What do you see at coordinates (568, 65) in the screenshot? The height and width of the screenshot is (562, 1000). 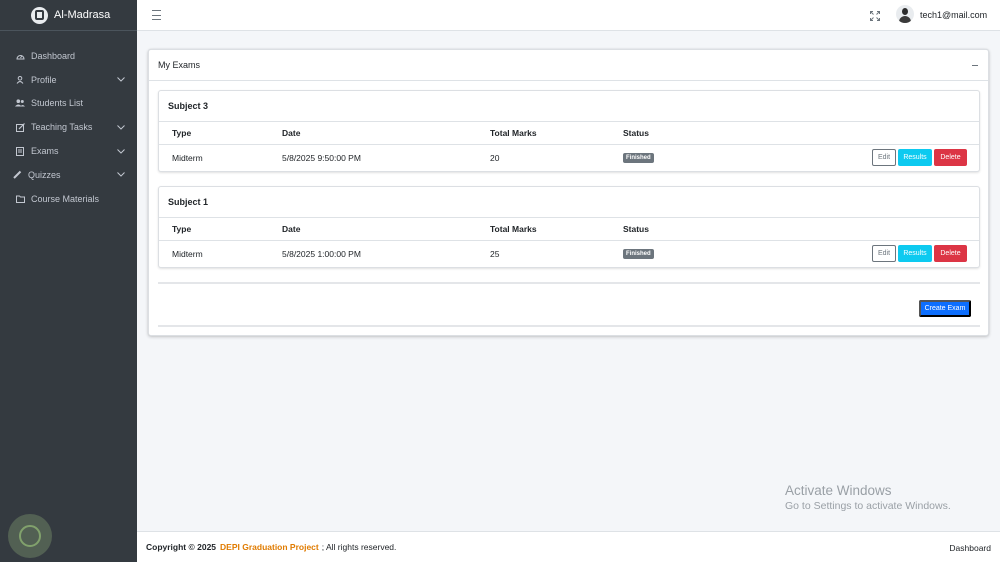 I see `card-header: My Exams` at bounding box center [568, 65].